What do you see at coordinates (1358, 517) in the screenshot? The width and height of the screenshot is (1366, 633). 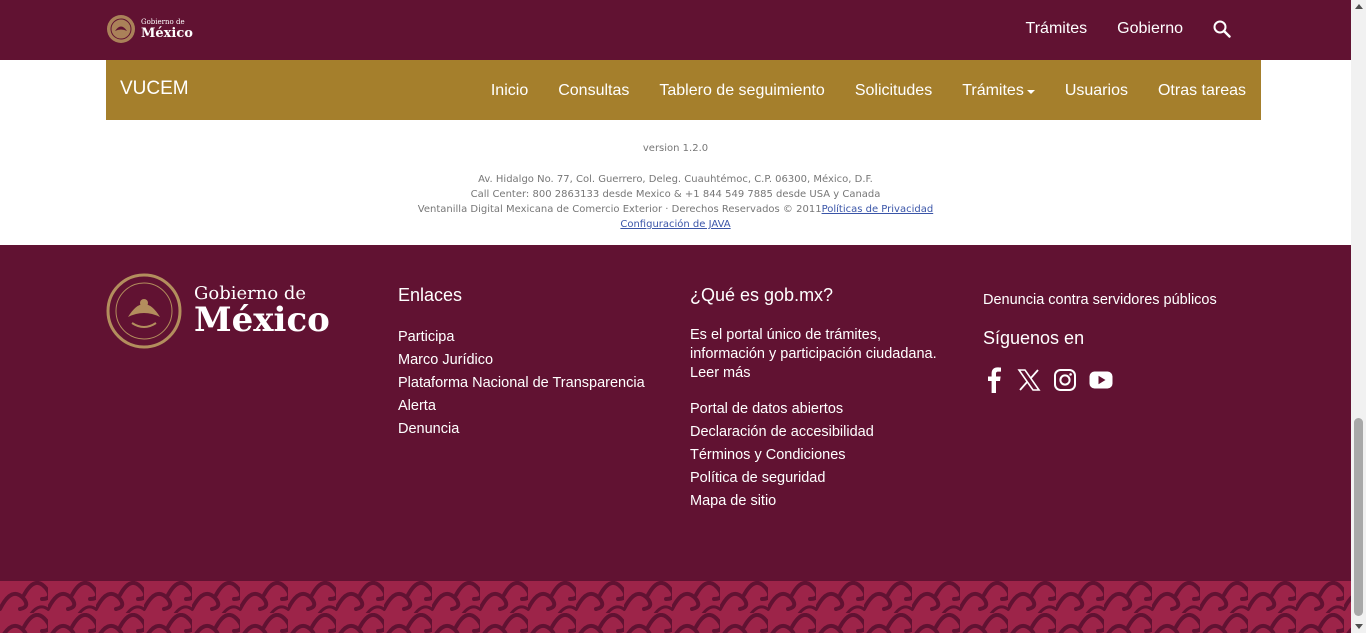 I see `scrollbar-thumb` at bounding box center [1358, 517].